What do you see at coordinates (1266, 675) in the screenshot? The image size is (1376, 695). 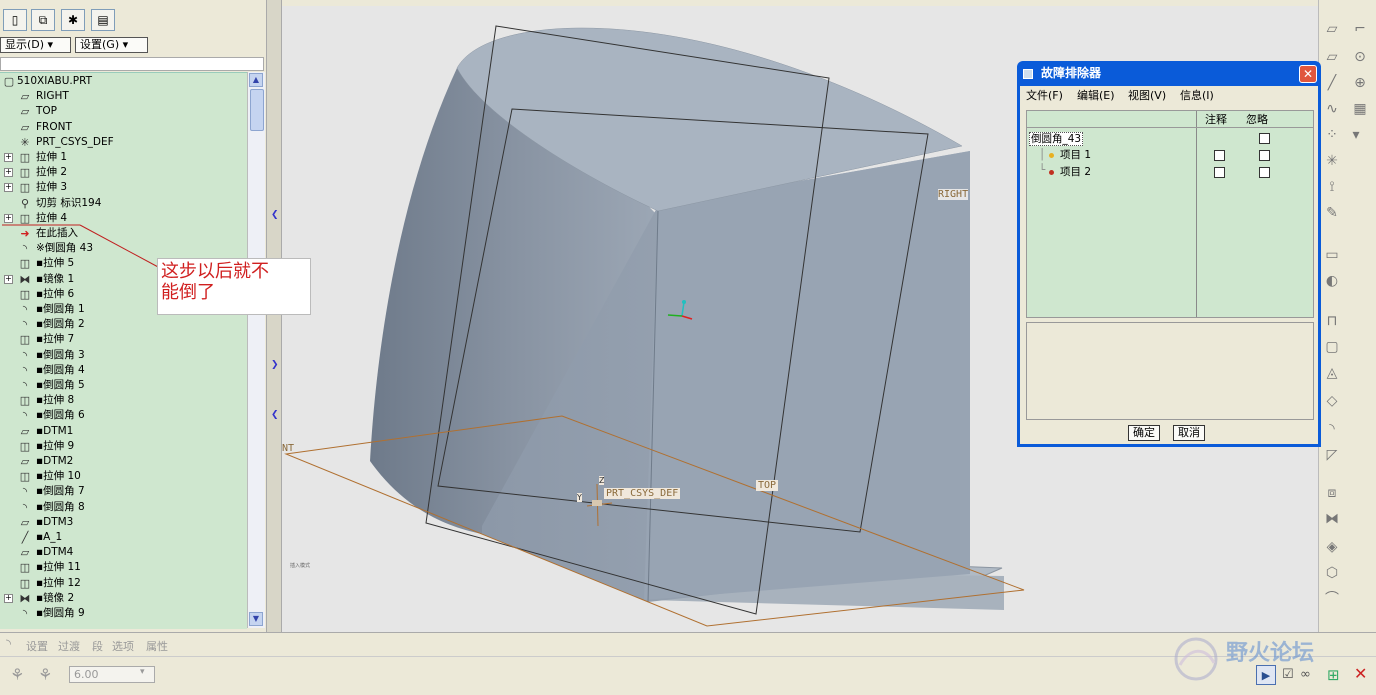 I see `pause-resume-icon: ▶` at bounding box center [1266, 675].